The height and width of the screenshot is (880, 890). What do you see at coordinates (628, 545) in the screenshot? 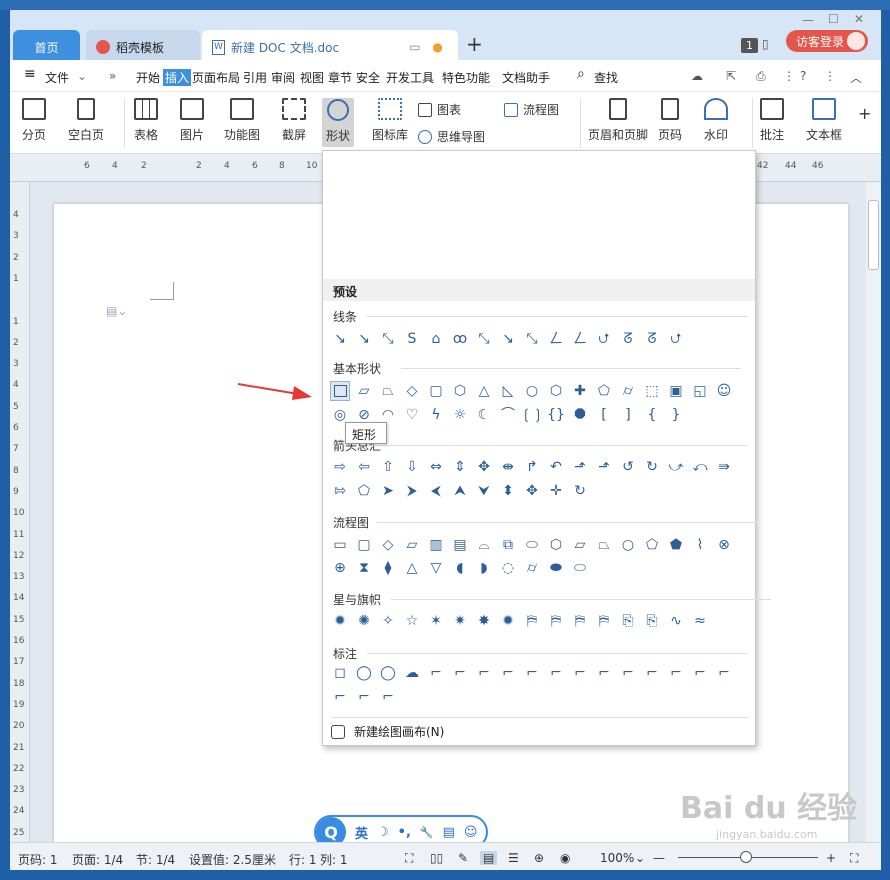
I see `flowchart-connector-icon: ○` at bounding box center [628, 545].